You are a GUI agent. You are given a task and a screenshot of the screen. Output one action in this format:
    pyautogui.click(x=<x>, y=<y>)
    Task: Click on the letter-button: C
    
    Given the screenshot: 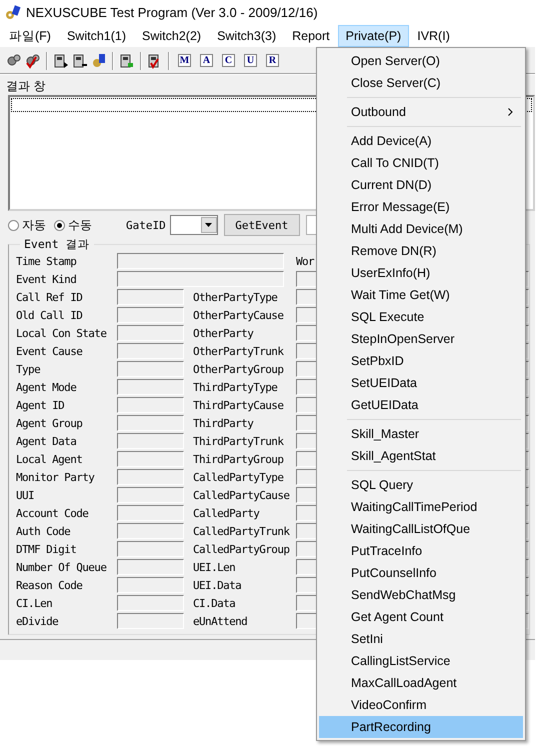 What is the action you would take?
    pyautogui.click(x=228, y=60)
    